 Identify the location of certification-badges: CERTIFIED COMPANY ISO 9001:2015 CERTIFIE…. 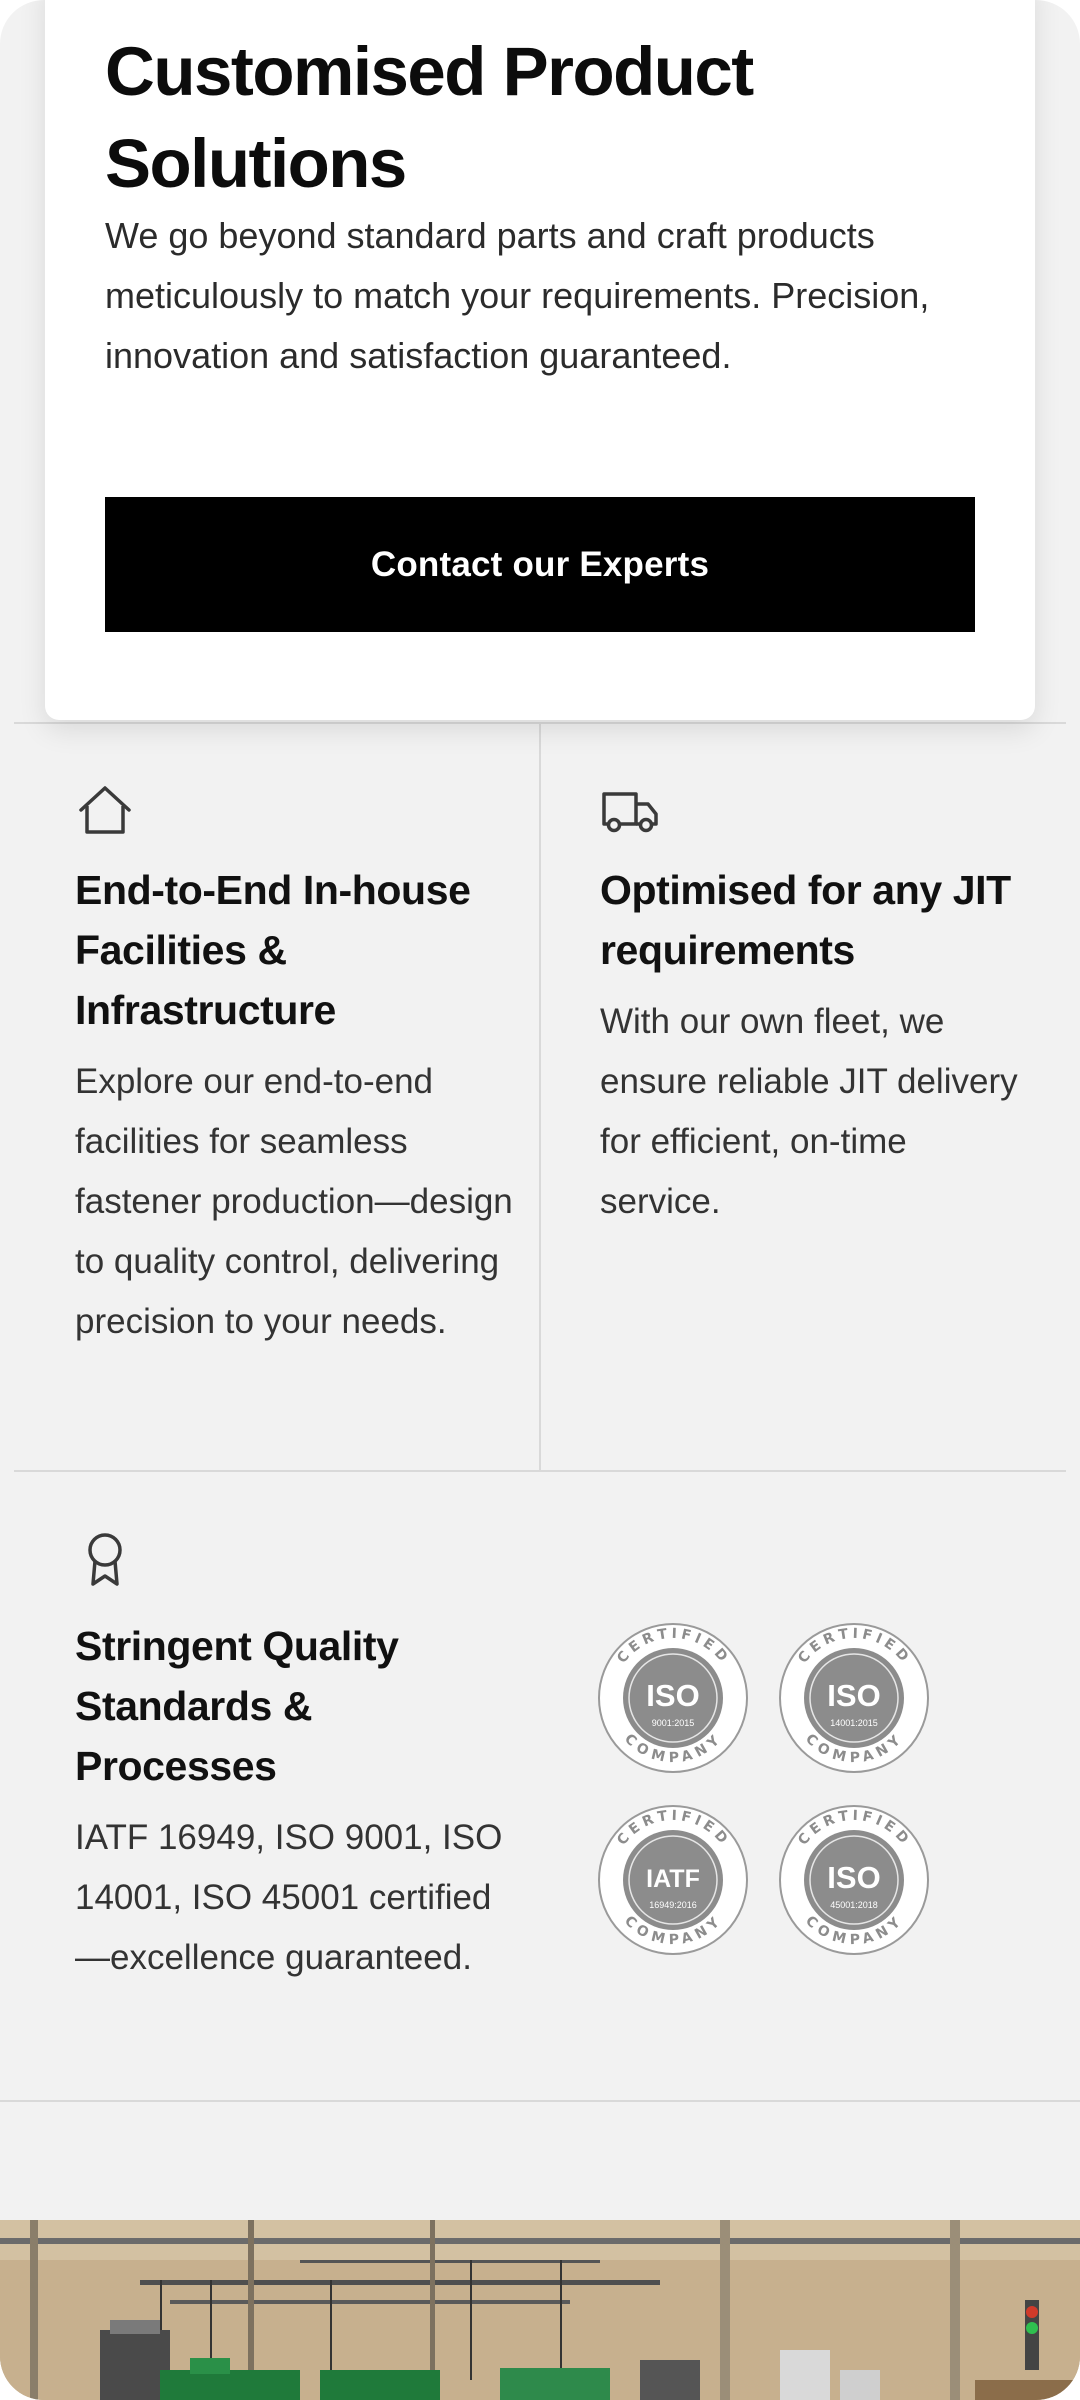
(764, 1789).